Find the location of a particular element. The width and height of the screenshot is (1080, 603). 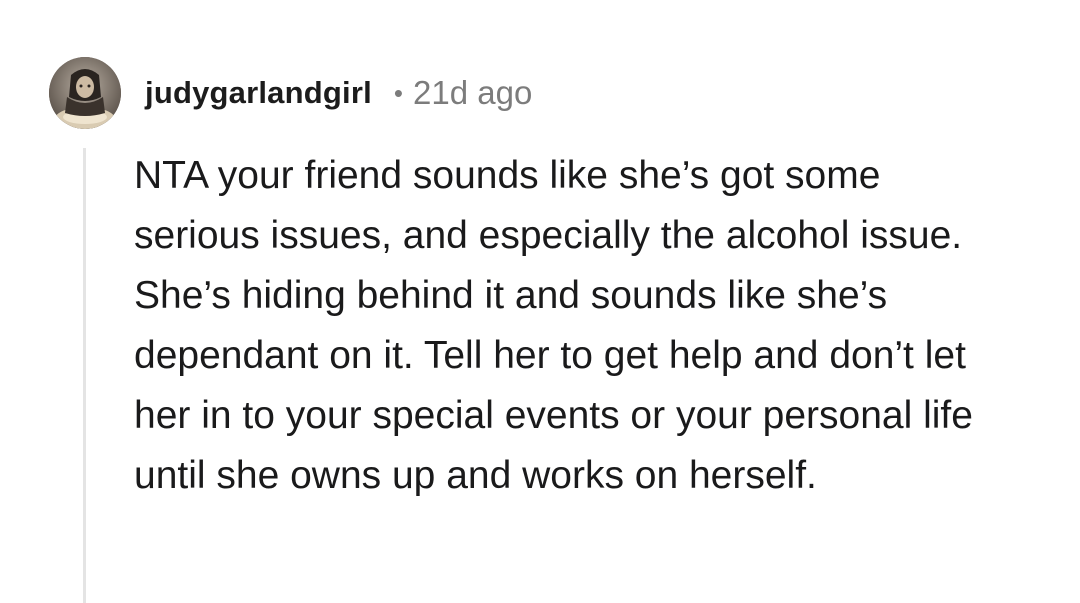

thread-line is located at coordinates (84, 375).